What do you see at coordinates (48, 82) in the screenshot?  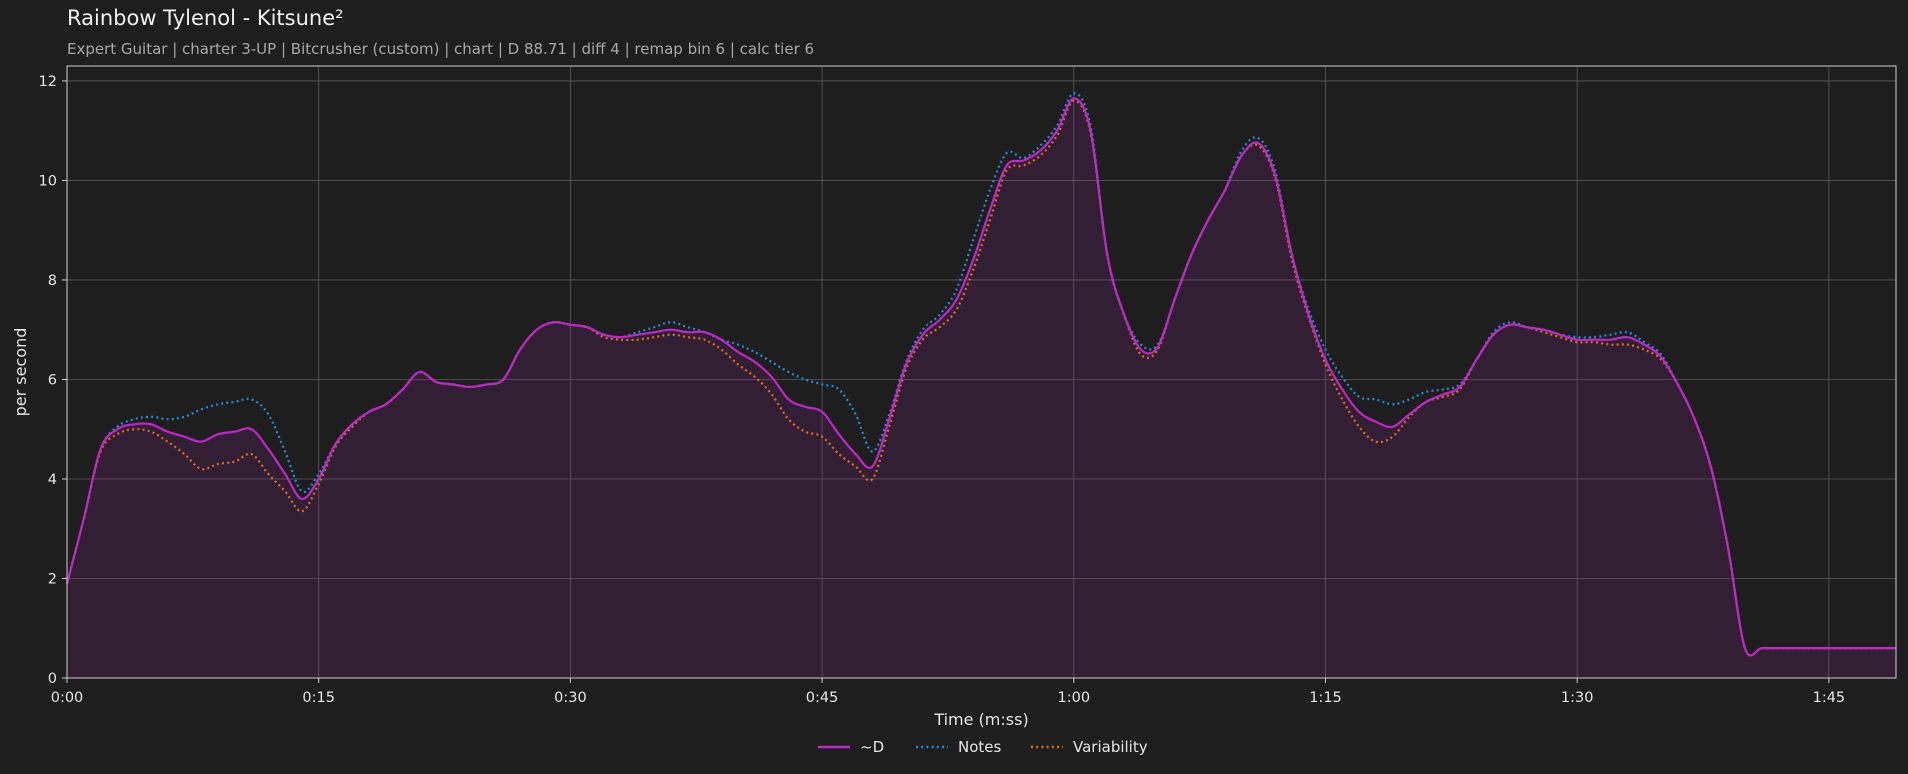 I see `y-tick-label: 12` at bounding box center [48, 82].